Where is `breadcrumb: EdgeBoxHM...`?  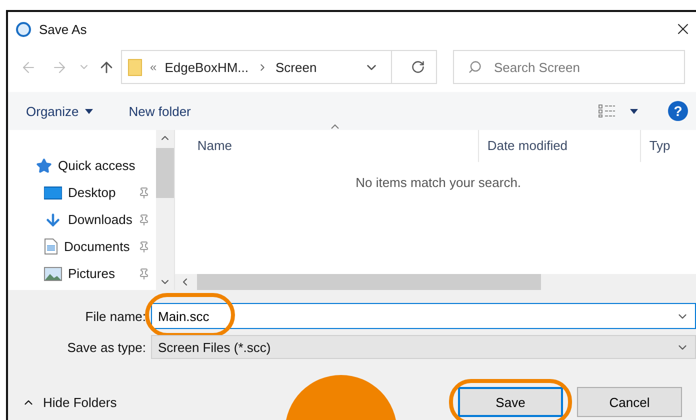 breadcrumb: EdgeBoxHM... is located at coordinates (206, 67).